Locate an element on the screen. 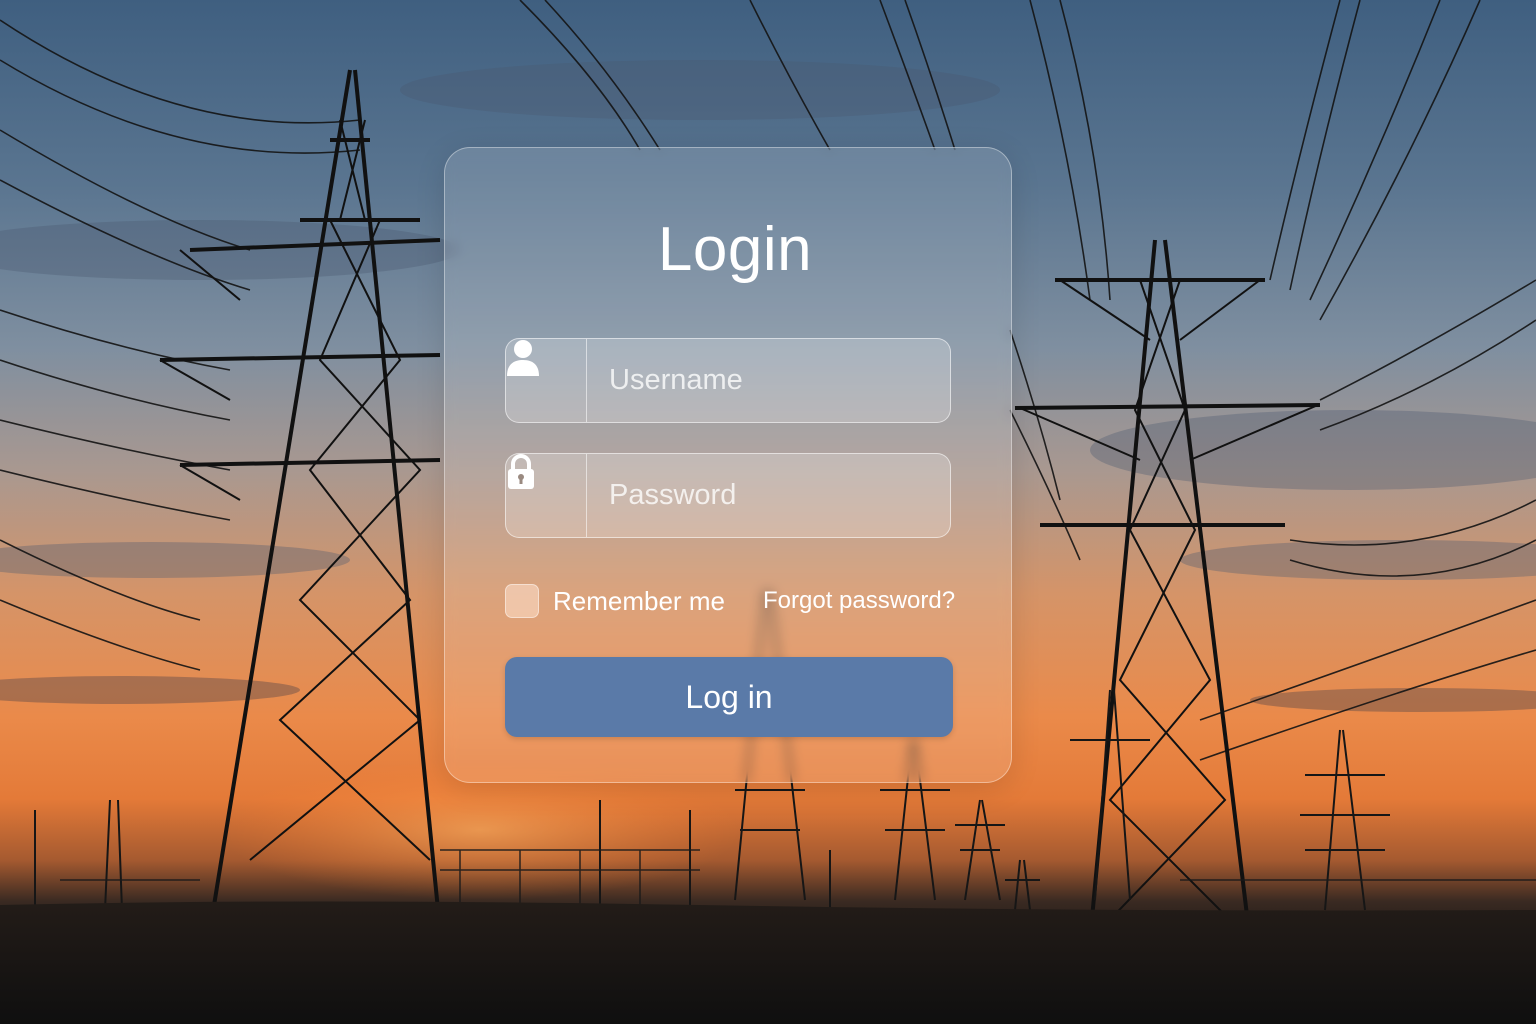 The height and width of the screenshot is (1024, 1536). password-field is located at coordinates (728, 495).